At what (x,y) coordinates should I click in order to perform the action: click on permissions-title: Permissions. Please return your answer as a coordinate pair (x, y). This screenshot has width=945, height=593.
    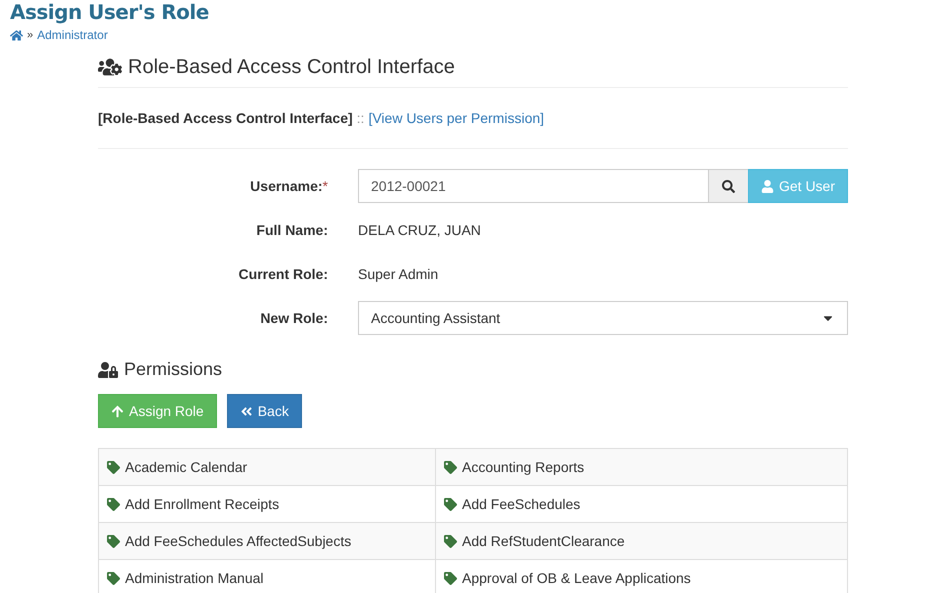
    Looking at the image, I should click on (173, 369).